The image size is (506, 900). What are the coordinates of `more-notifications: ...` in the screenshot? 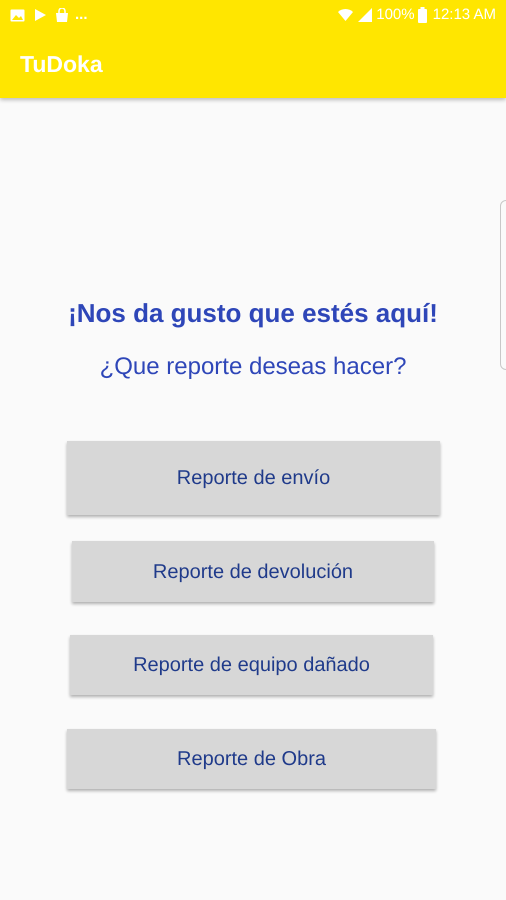 It's located at (81, 14).